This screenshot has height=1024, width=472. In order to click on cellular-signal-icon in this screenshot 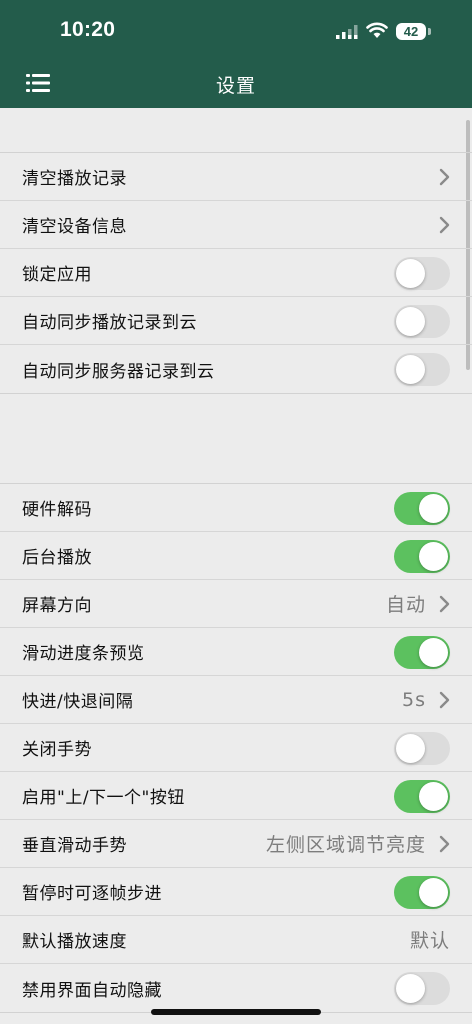, I will do `click(347, 32)`.